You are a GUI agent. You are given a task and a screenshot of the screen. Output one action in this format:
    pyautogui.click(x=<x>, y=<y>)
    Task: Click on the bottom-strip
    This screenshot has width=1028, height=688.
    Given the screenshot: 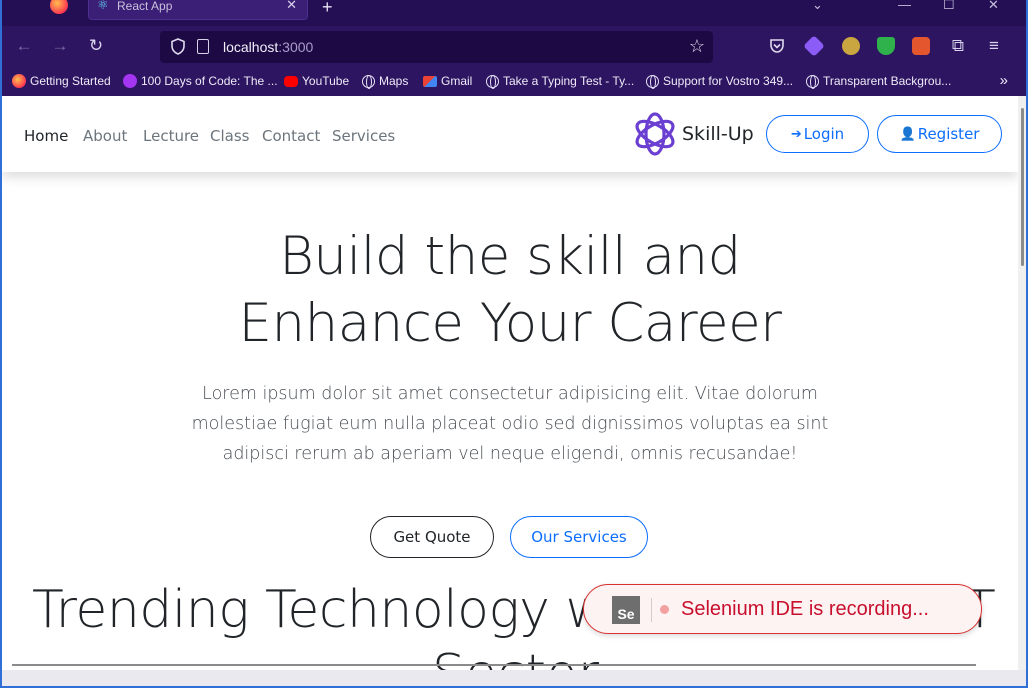 What is the action you would take?
    pyautogui.click(x=514, y=679)
    